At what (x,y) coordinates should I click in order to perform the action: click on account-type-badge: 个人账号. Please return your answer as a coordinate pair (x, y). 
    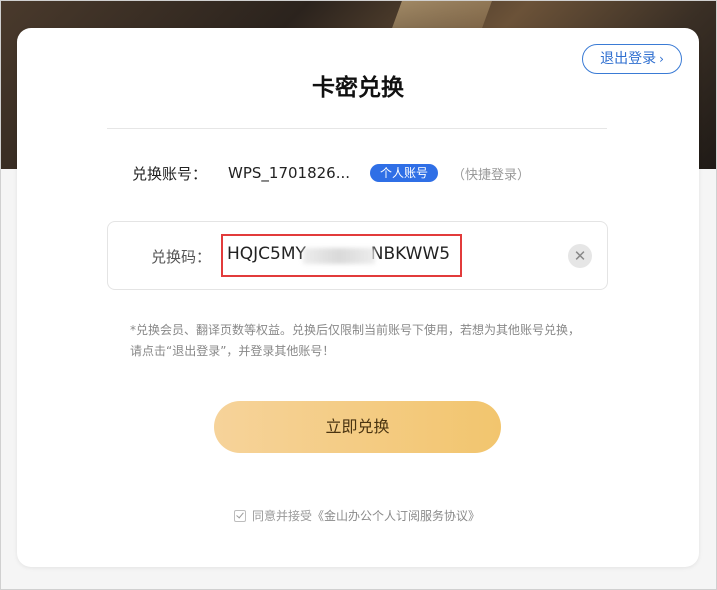
    Looking at the image, I should click on (404, 173).